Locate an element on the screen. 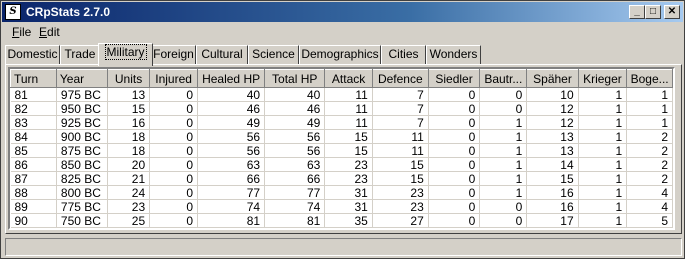 Image resolution: width=685 pixels, height=259 pixels. tab-label: Demographics is located at coordinates (340, 54).